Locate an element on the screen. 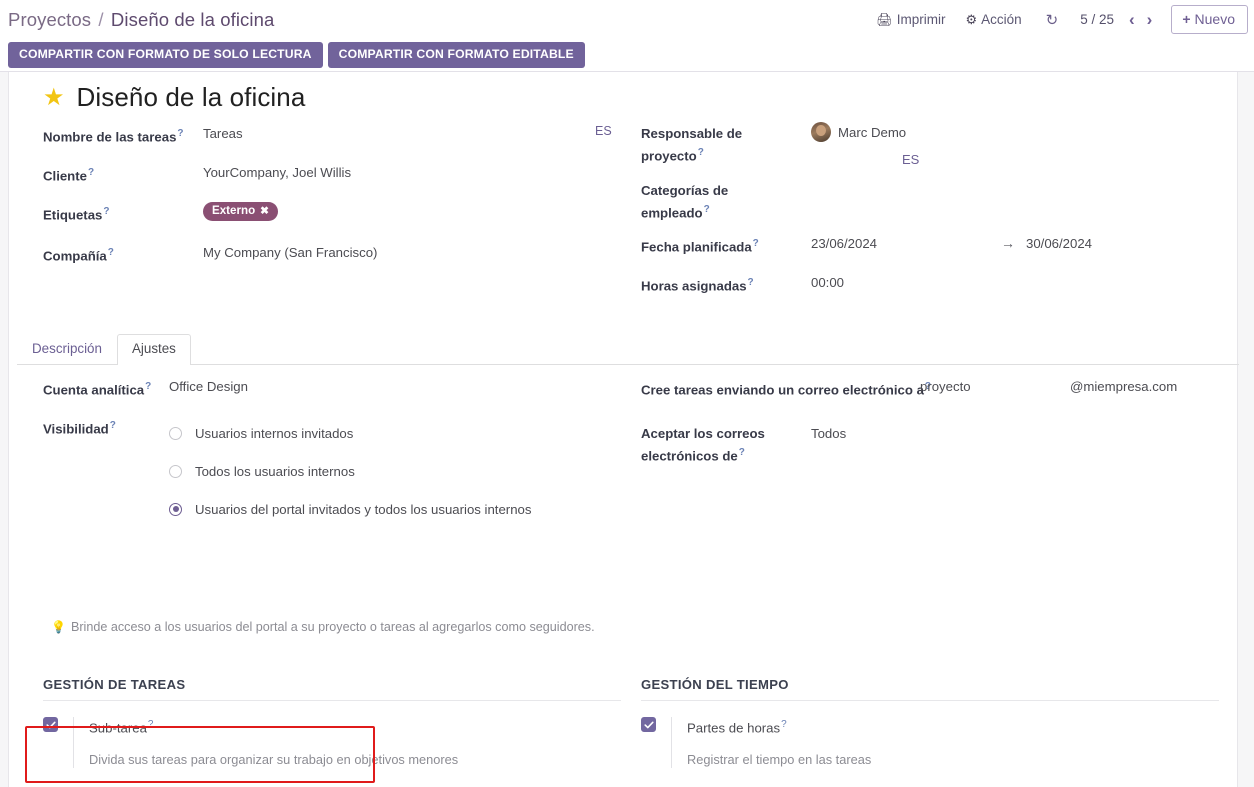  star-icon: ★ is located at coordinates (54, 97).